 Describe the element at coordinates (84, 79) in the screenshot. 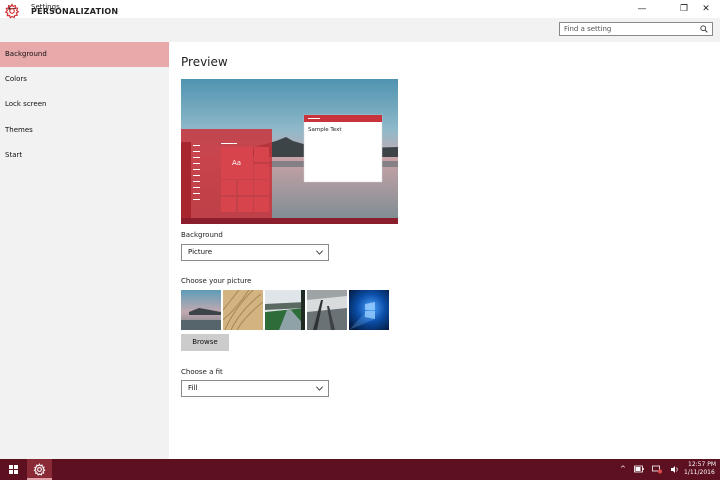

I see `sidebar-item-colors: Colors` at that location.